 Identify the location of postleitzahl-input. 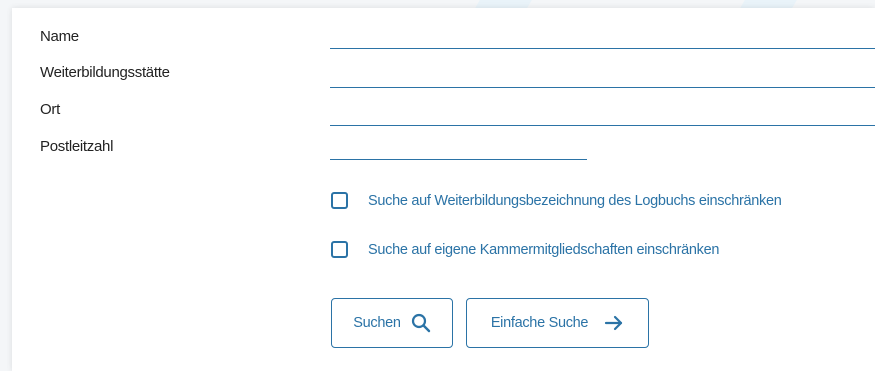
(458, 148).